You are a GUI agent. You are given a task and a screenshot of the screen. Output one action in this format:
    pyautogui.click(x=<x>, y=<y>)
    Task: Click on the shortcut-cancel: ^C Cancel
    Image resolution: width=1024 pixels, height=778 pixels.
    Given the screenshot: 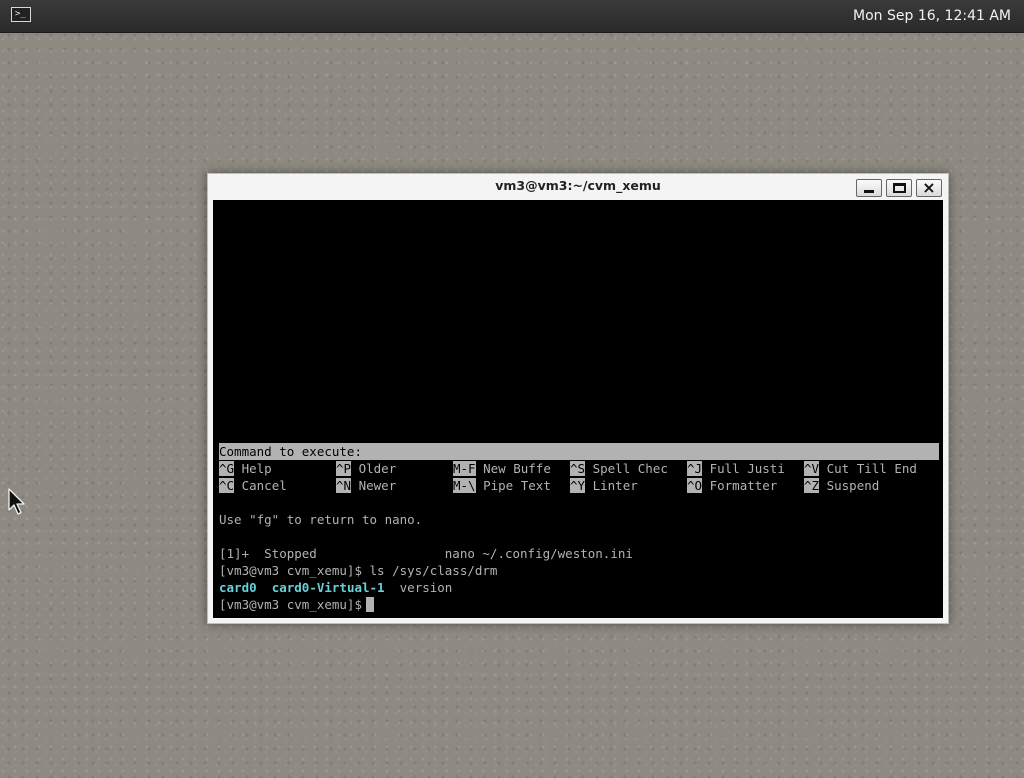 What is the action you would take?
    pyautogui.click(x=253, y=485)
    